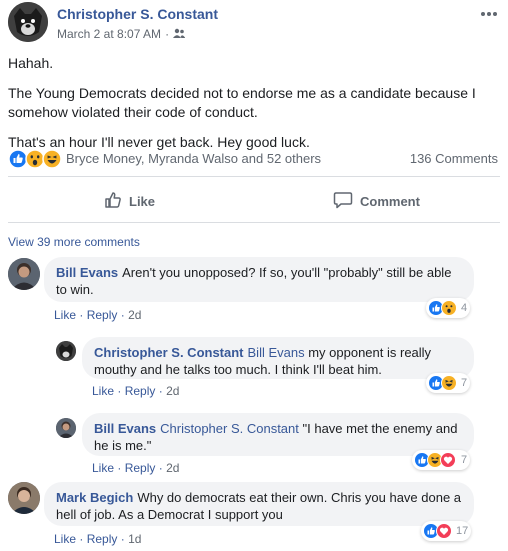  What do you see at coordinates (137, 14) in the screenshot?
I see `post-author-name: Christopher S. Constant` at bounding box center [137, 14].